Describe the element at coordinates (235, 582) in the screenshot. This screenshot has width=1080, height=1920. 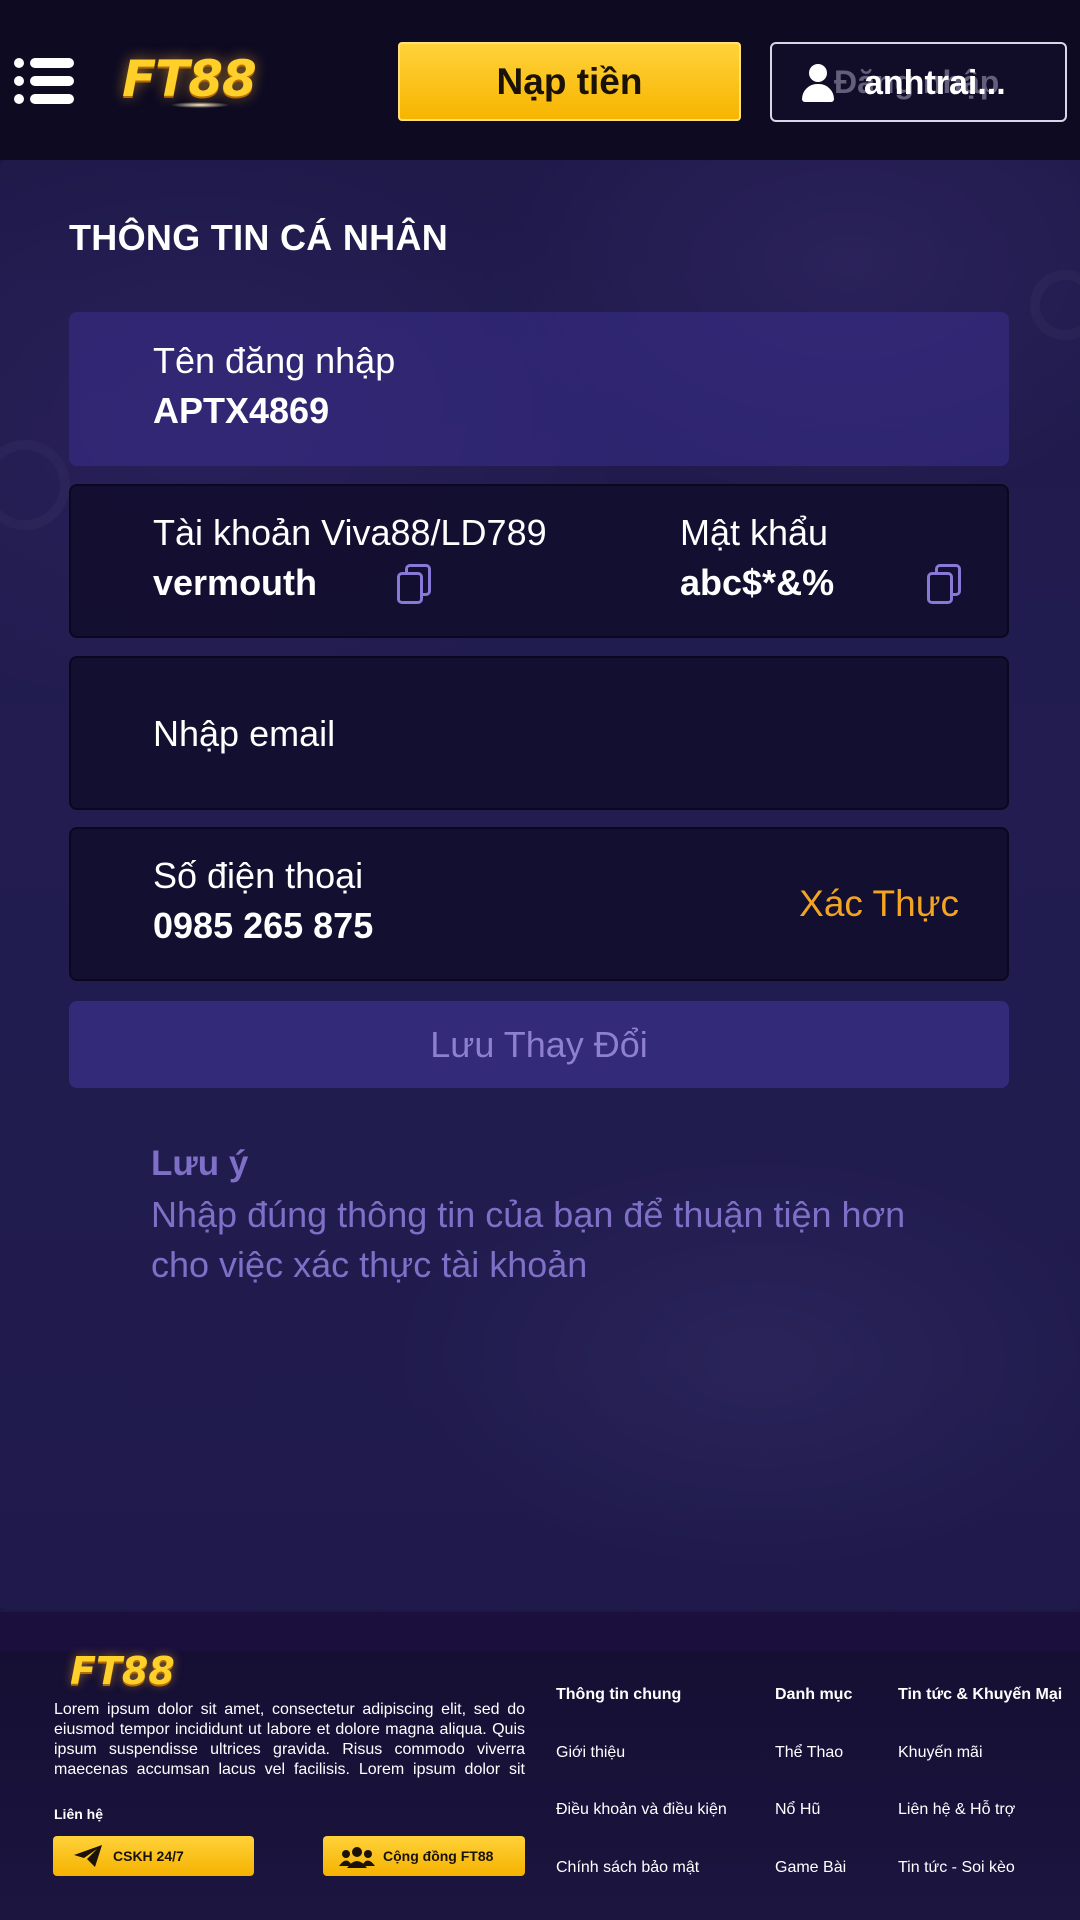
I see `account-value: vermouth` at that location.